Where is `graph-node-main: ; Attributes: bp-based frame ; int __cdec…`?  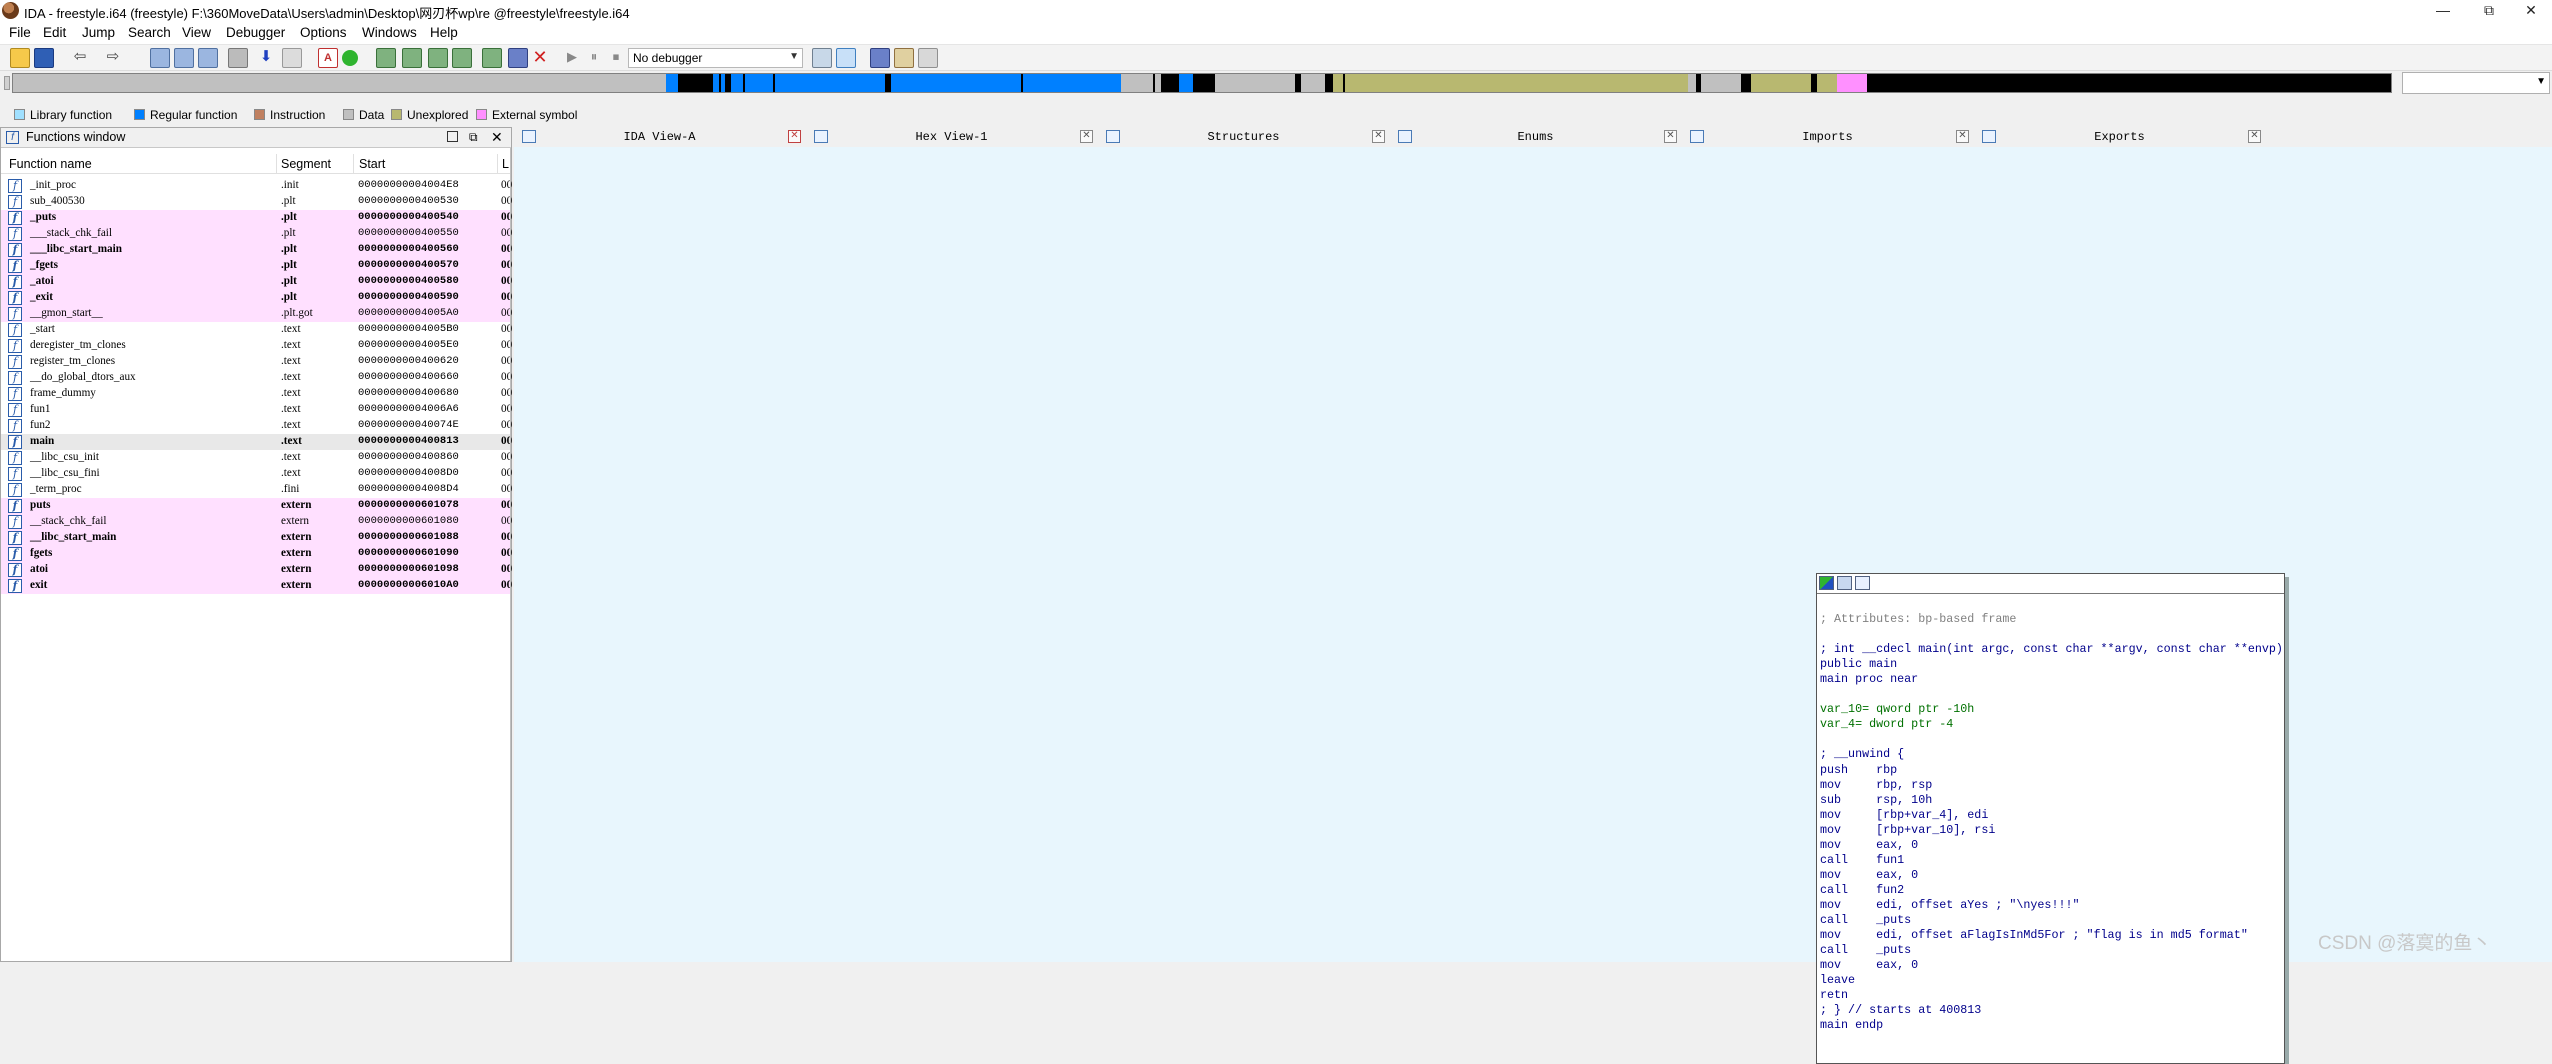 graph-node-main: ; Attributes: bp-based frame ; int __cdec… is located at coordinates (2050, 818).